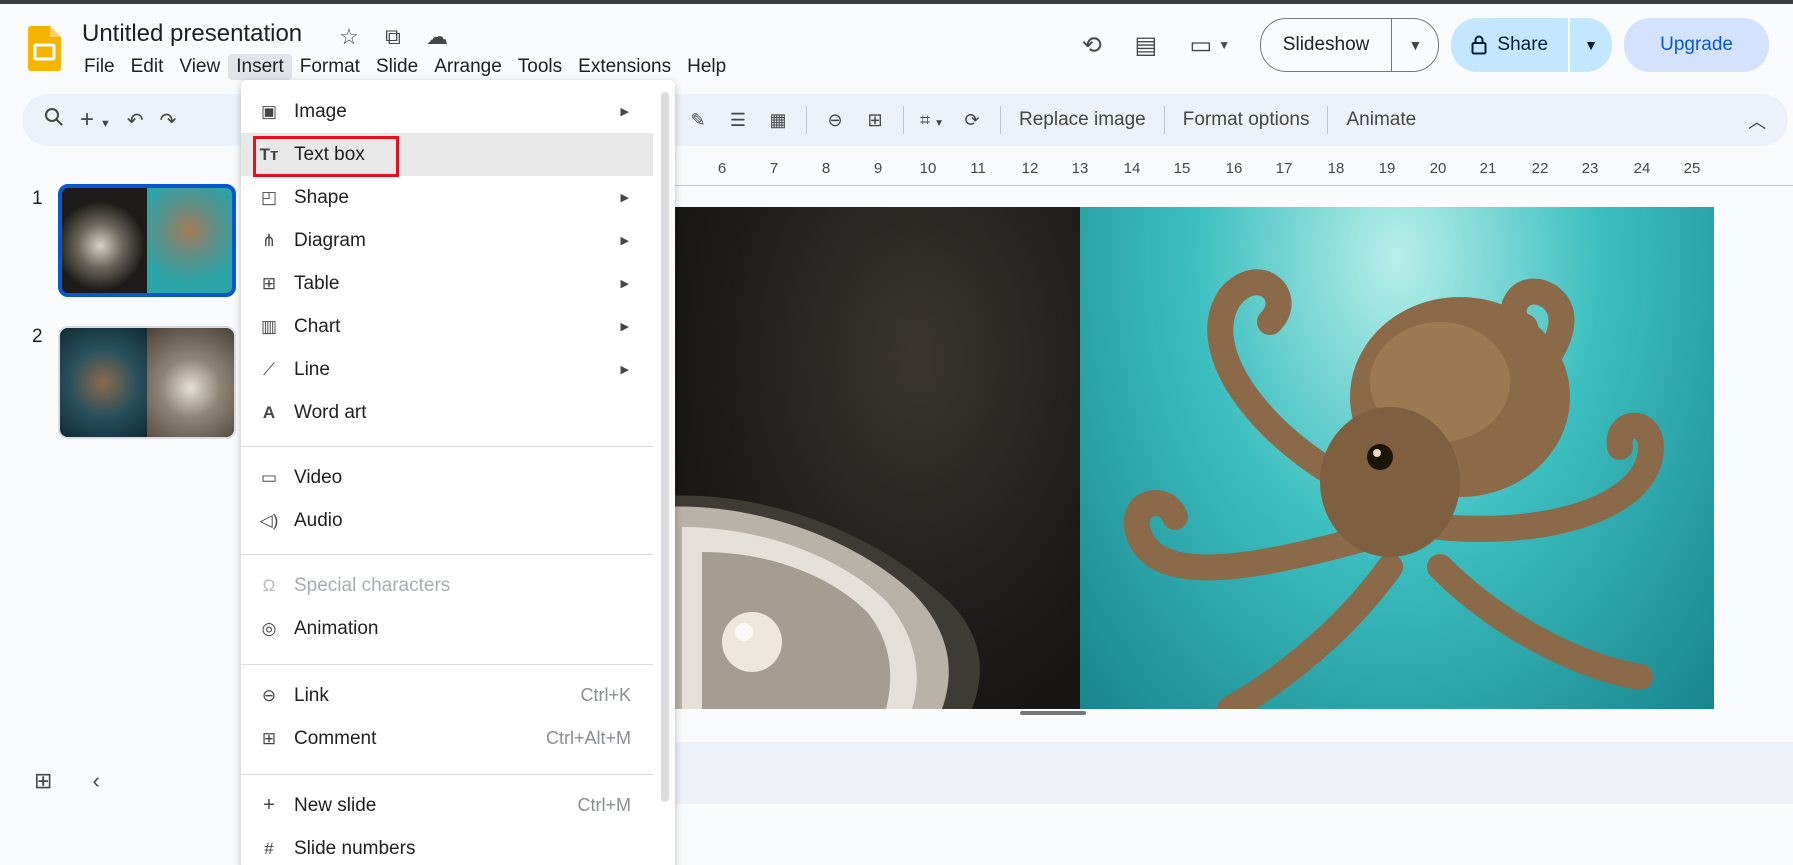 This screenshot has width=1793, height=865. I want to click on menu-insert: Insert, so click(260, 67).